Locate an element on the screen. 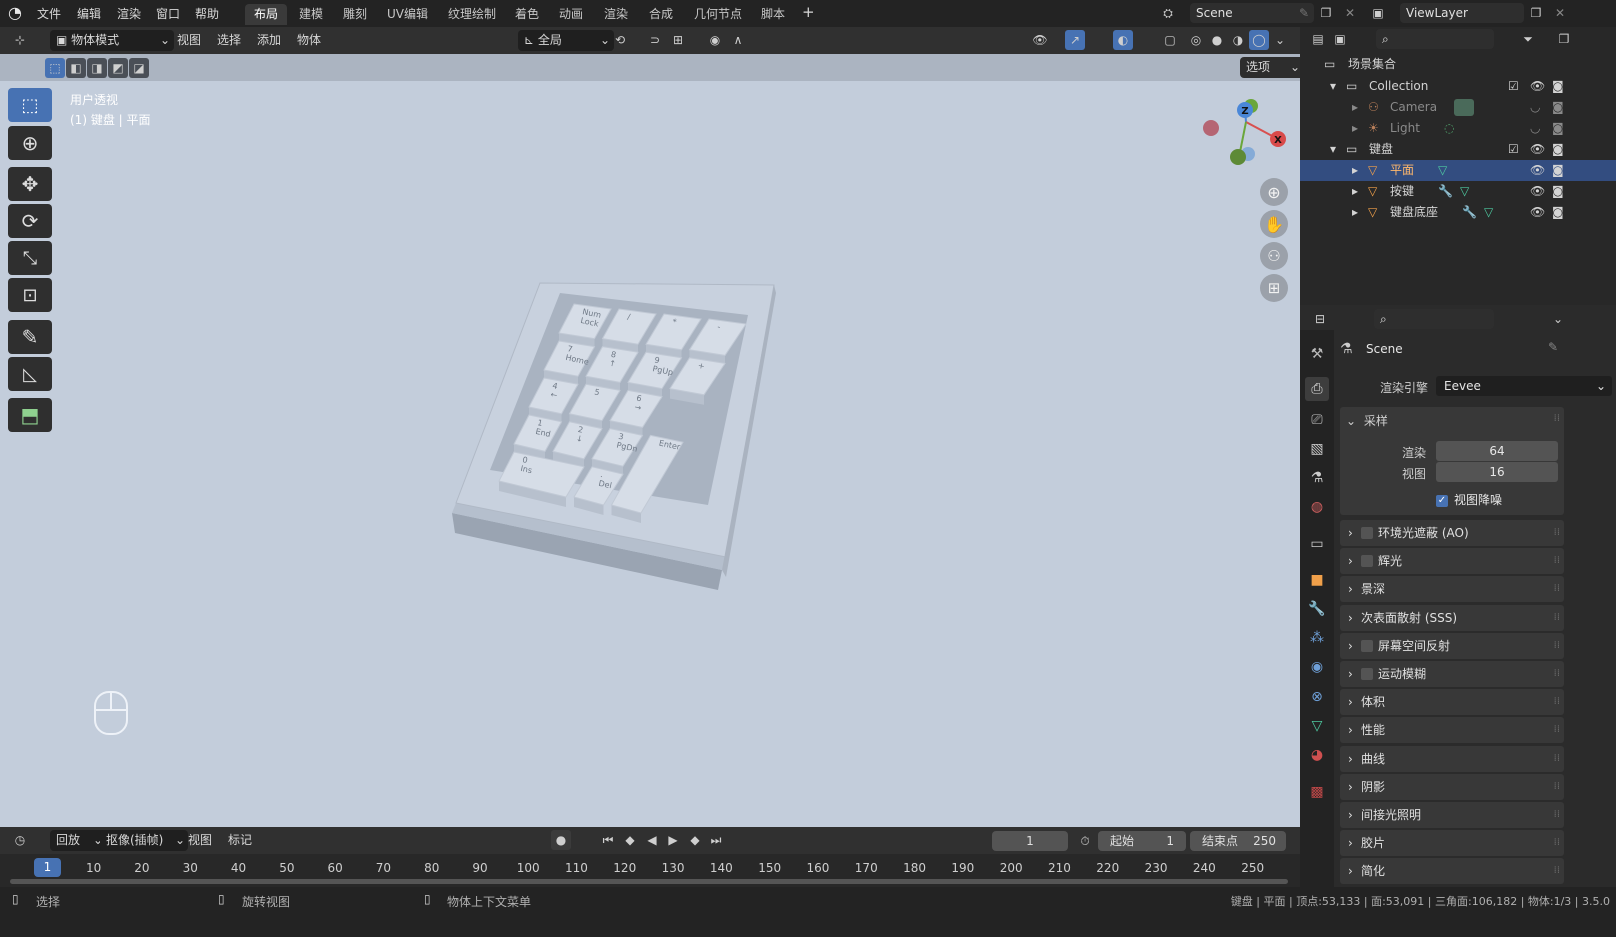 The image size is (1616, 937). navigation-gizmo: Z X is located at coordinates (1246, 136).